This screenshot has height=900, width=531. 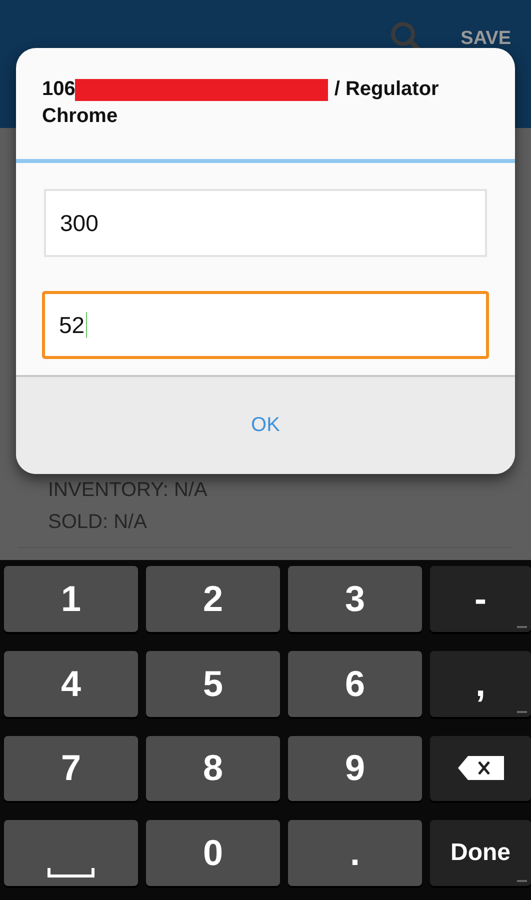 What do you see at coordinates (213, 769) in the screenshot?
I see `digit-key: 8` at bounding box center [213, 769].